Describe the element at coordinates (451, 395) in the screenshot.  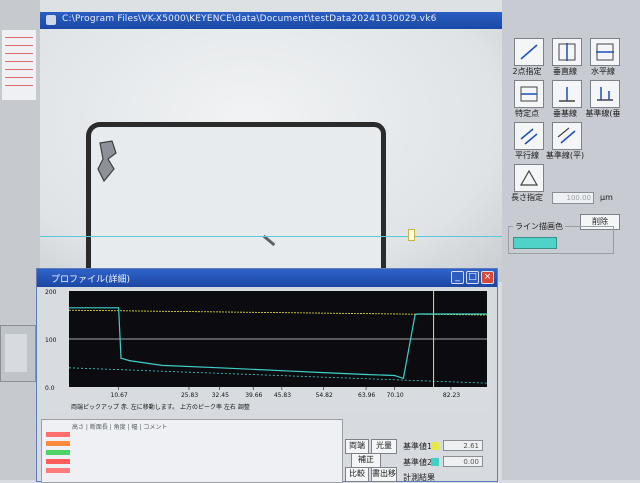
I see `x-tick-label: 82.23` at that location.